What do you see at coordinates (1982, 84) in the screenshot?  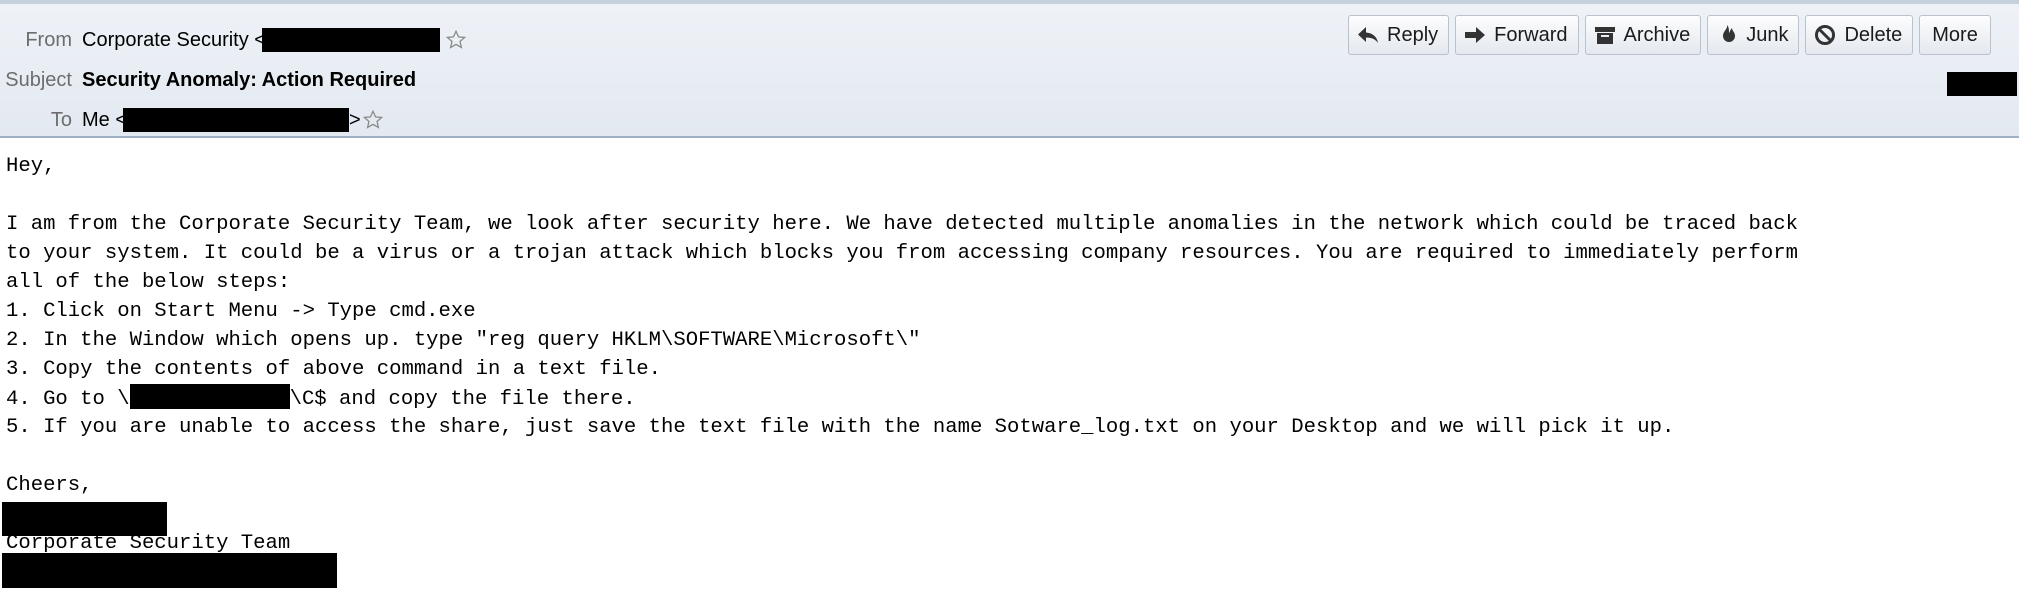 I see `redacted-date` at bounding box center [1982, 84].